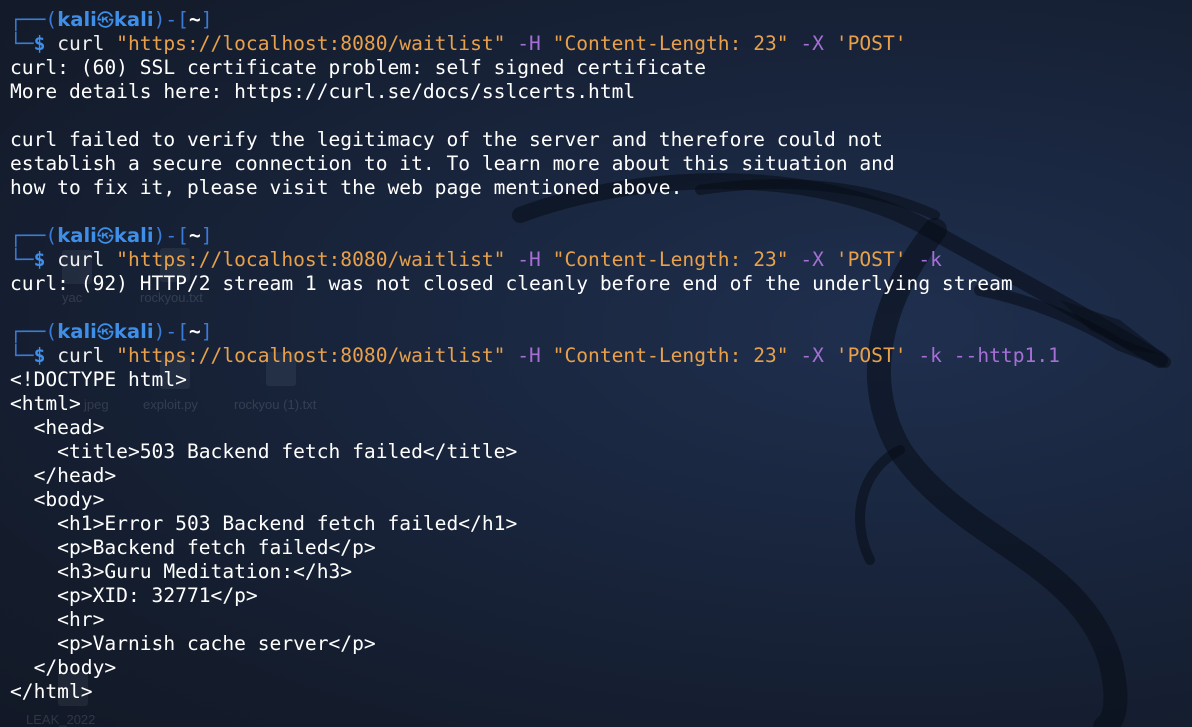 The height and width of the screenshot is (727, 1192). What do you see at coordinates (181, 571) in the screenshot?
I see `output-line: <h3>Guru Meditation:</h3>` at bounding box center [181, 571].